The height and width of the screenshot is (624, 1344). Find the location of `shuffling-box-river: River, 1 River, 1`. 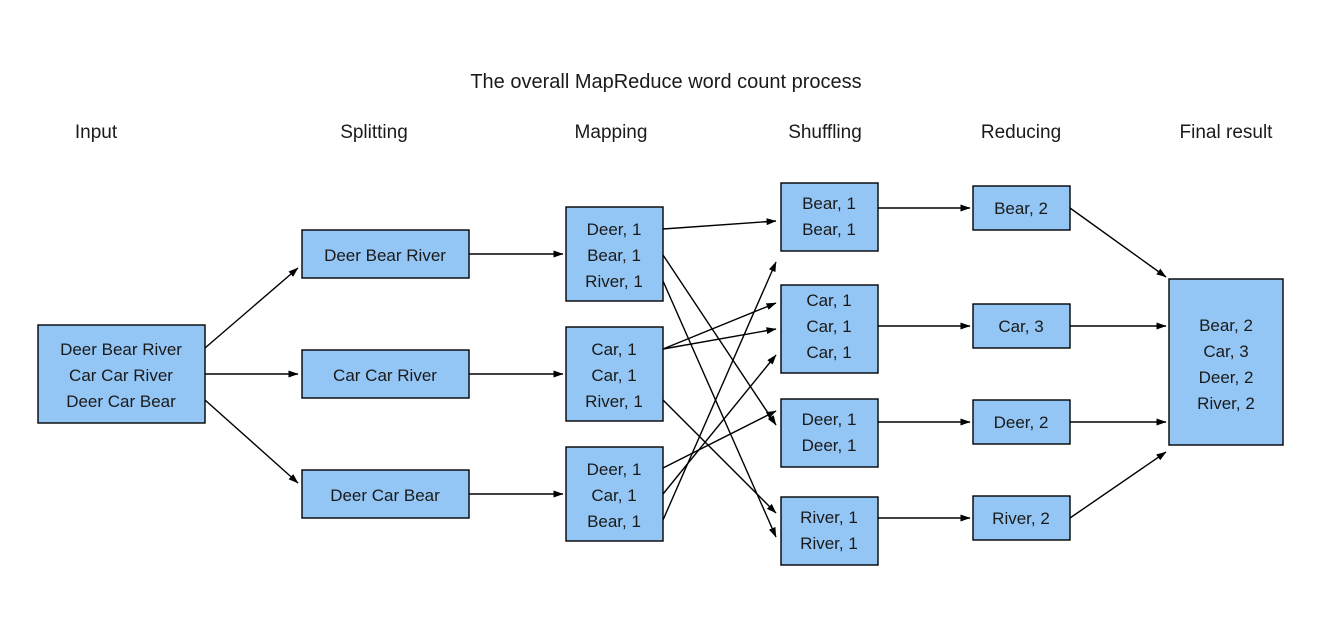

shuffling-box-river: River, 1 River, 1 is located at coordinates (829, 531).